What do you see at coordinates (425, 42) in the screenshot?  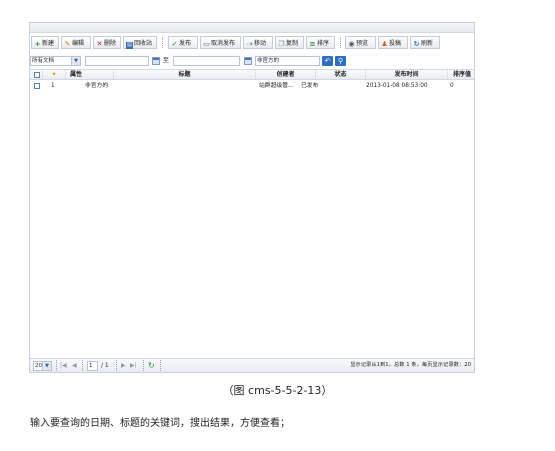 I see `refresh-button: ↻ 刷新` at bounding box center [425, 42].